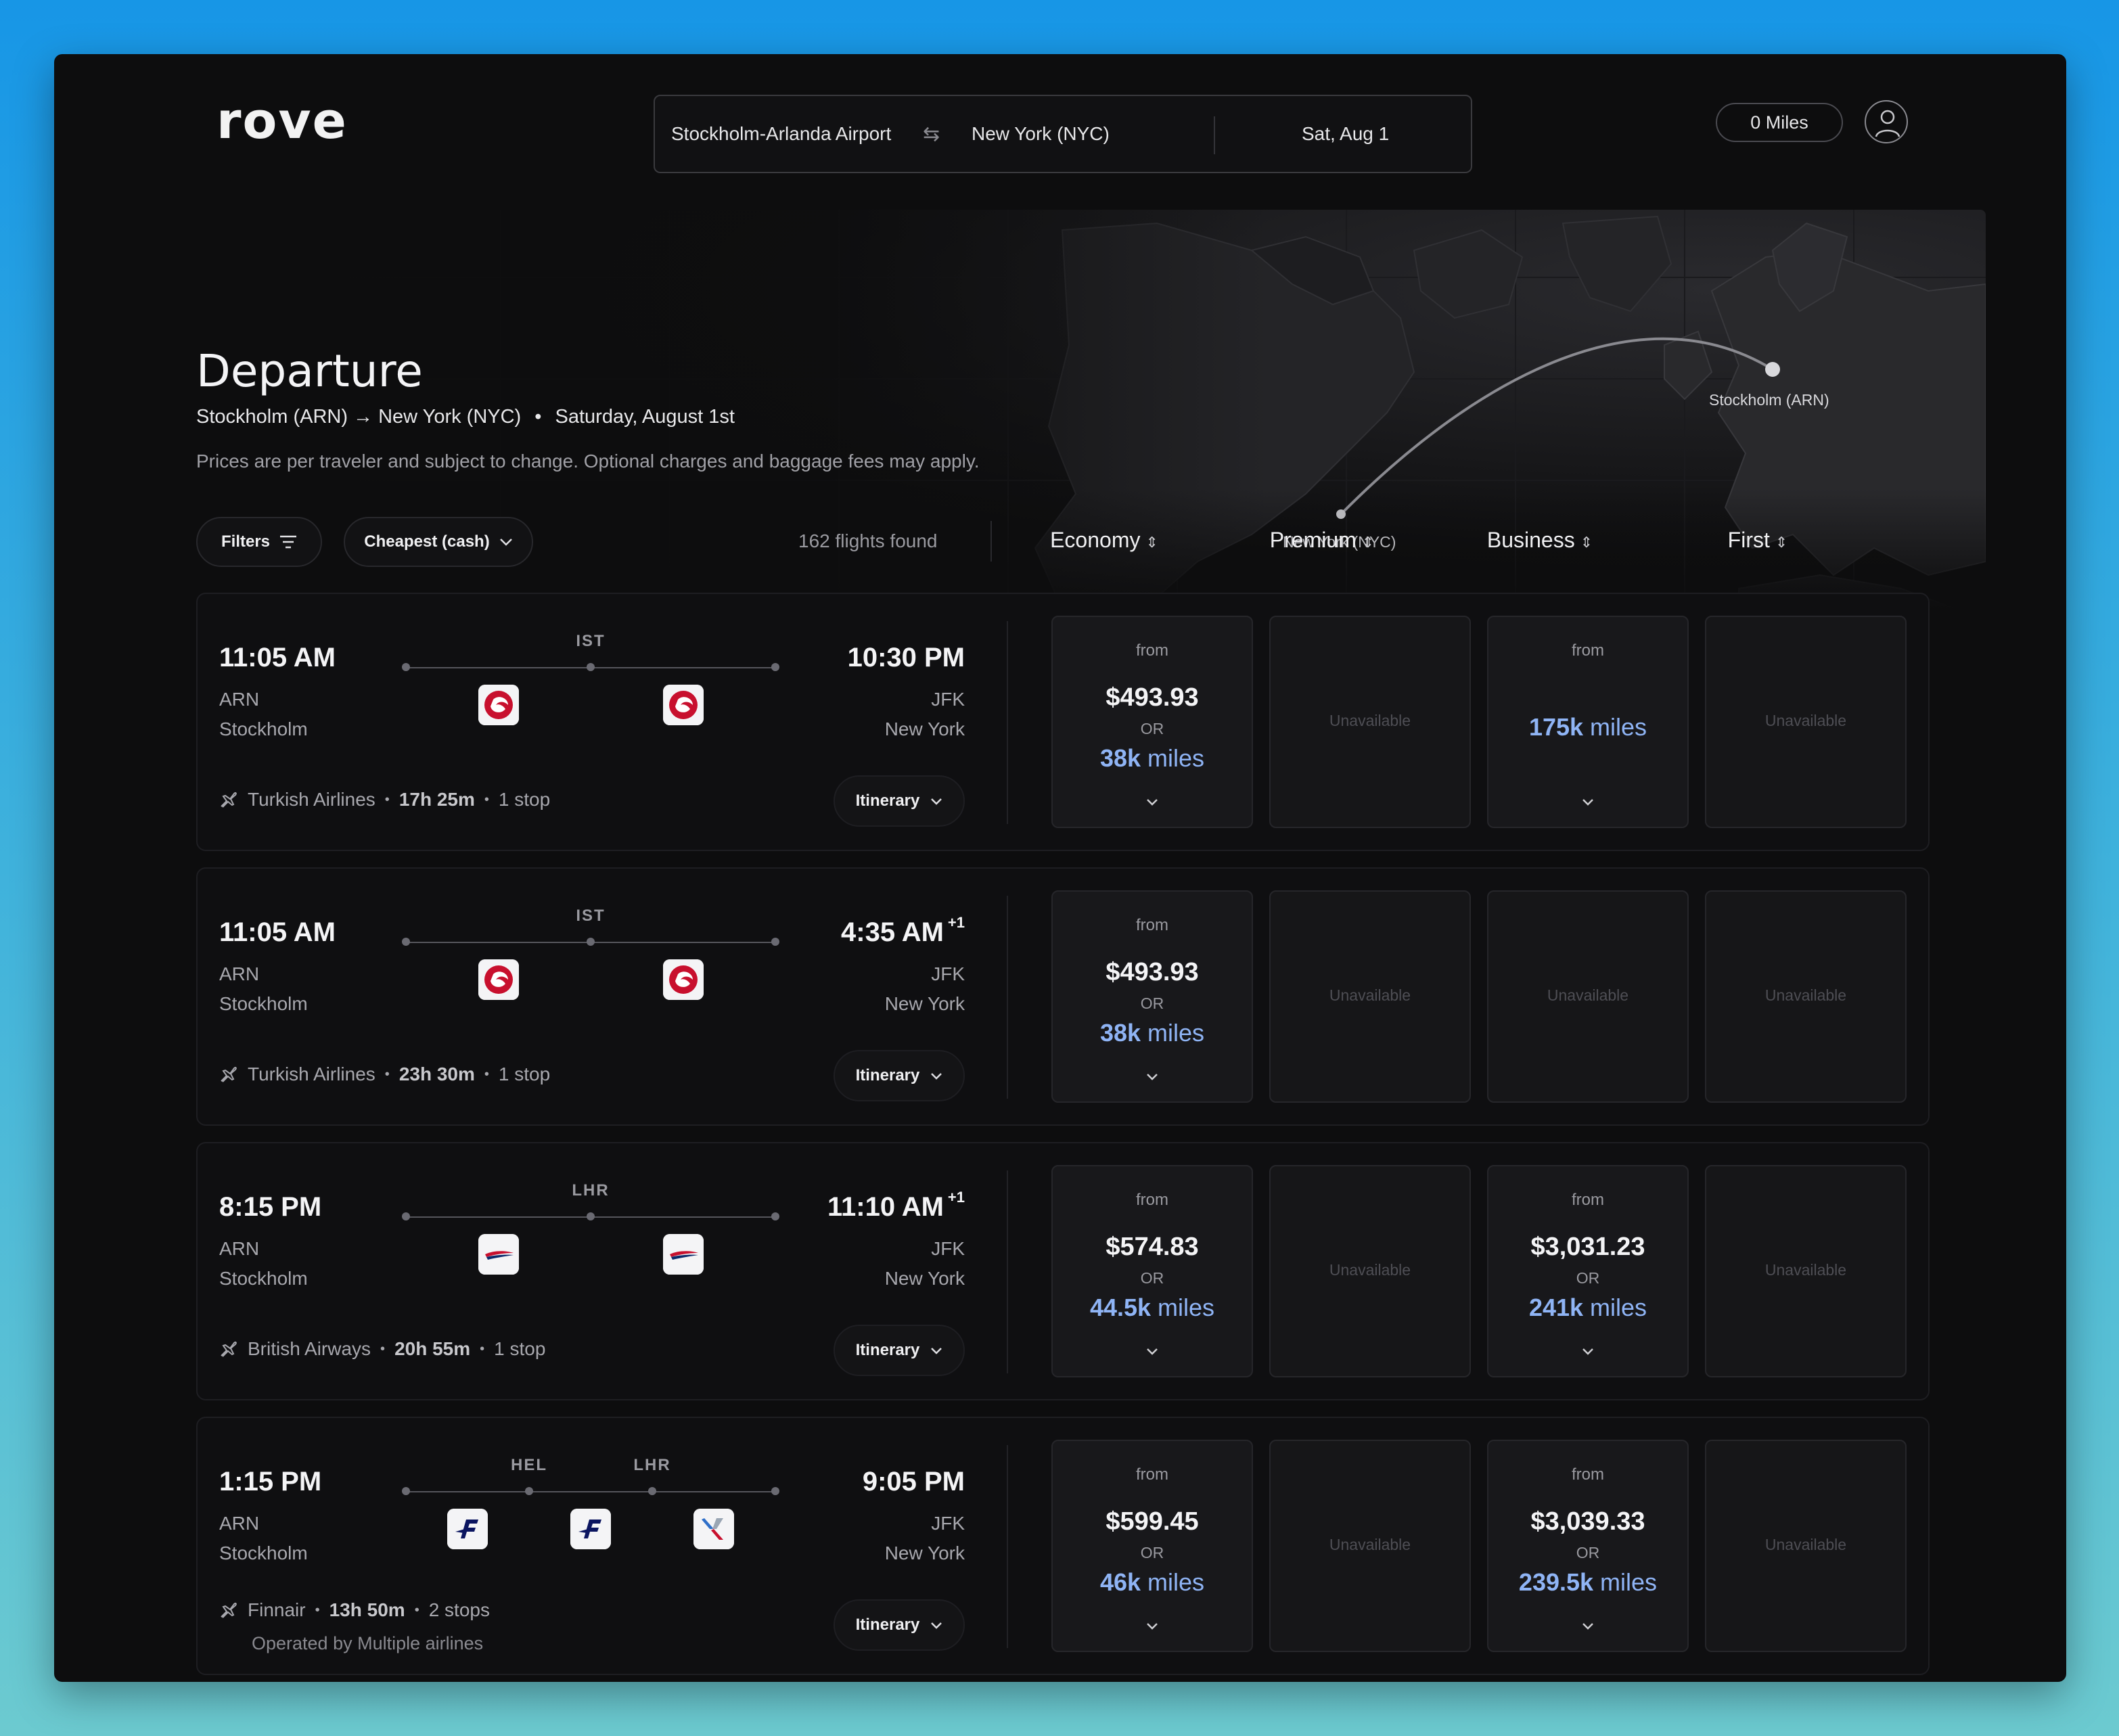 This screenshot has height=1736, width=2119. Describe the element at coordinates (1041, 134) in the screenshot. I see `destination-field: New York (NYC)` at that location.